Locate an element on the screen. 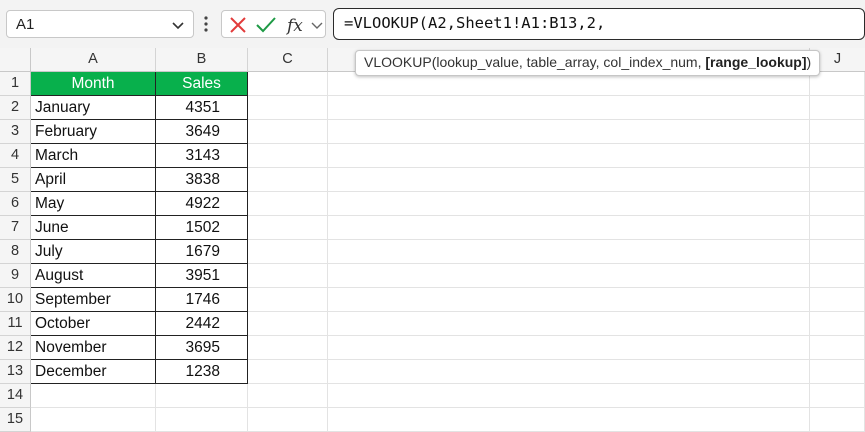 This screenshot has width=865, height=432. month-cell: September is located at coordinates (93, 300).